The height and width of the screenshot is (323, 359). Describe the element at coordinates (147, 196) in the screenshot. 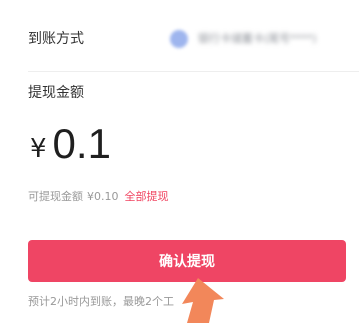

I see `withdraw-all-link: 全部提现` at that location.